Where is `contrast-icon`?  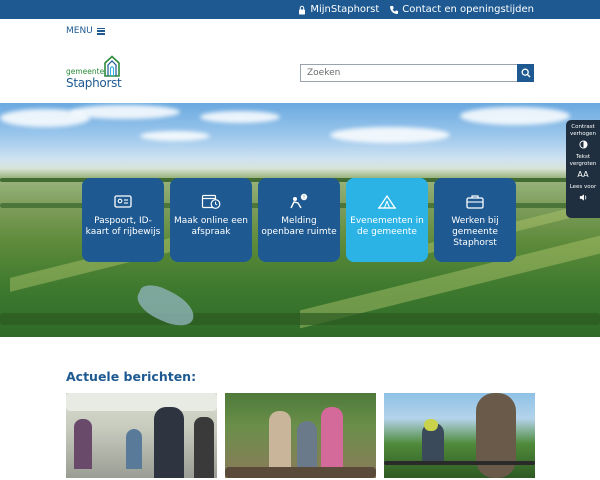
contrast-icon is located at coordinates (583, 144).